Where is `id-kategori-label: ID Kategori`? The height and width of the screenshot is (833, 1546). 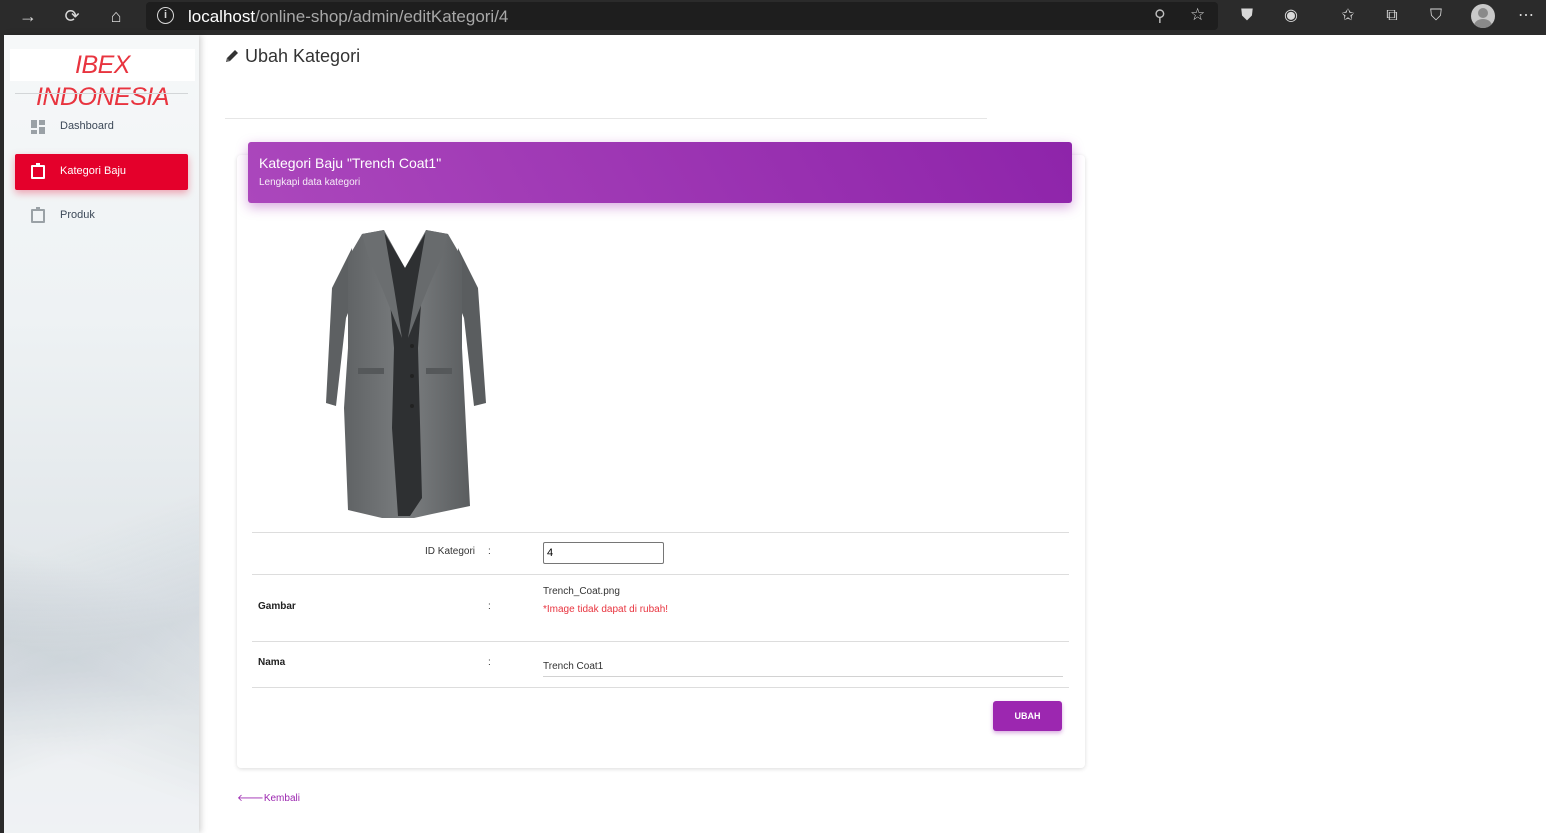 id-kategori-label: ID Kategori is located at coordinates (450, 551).